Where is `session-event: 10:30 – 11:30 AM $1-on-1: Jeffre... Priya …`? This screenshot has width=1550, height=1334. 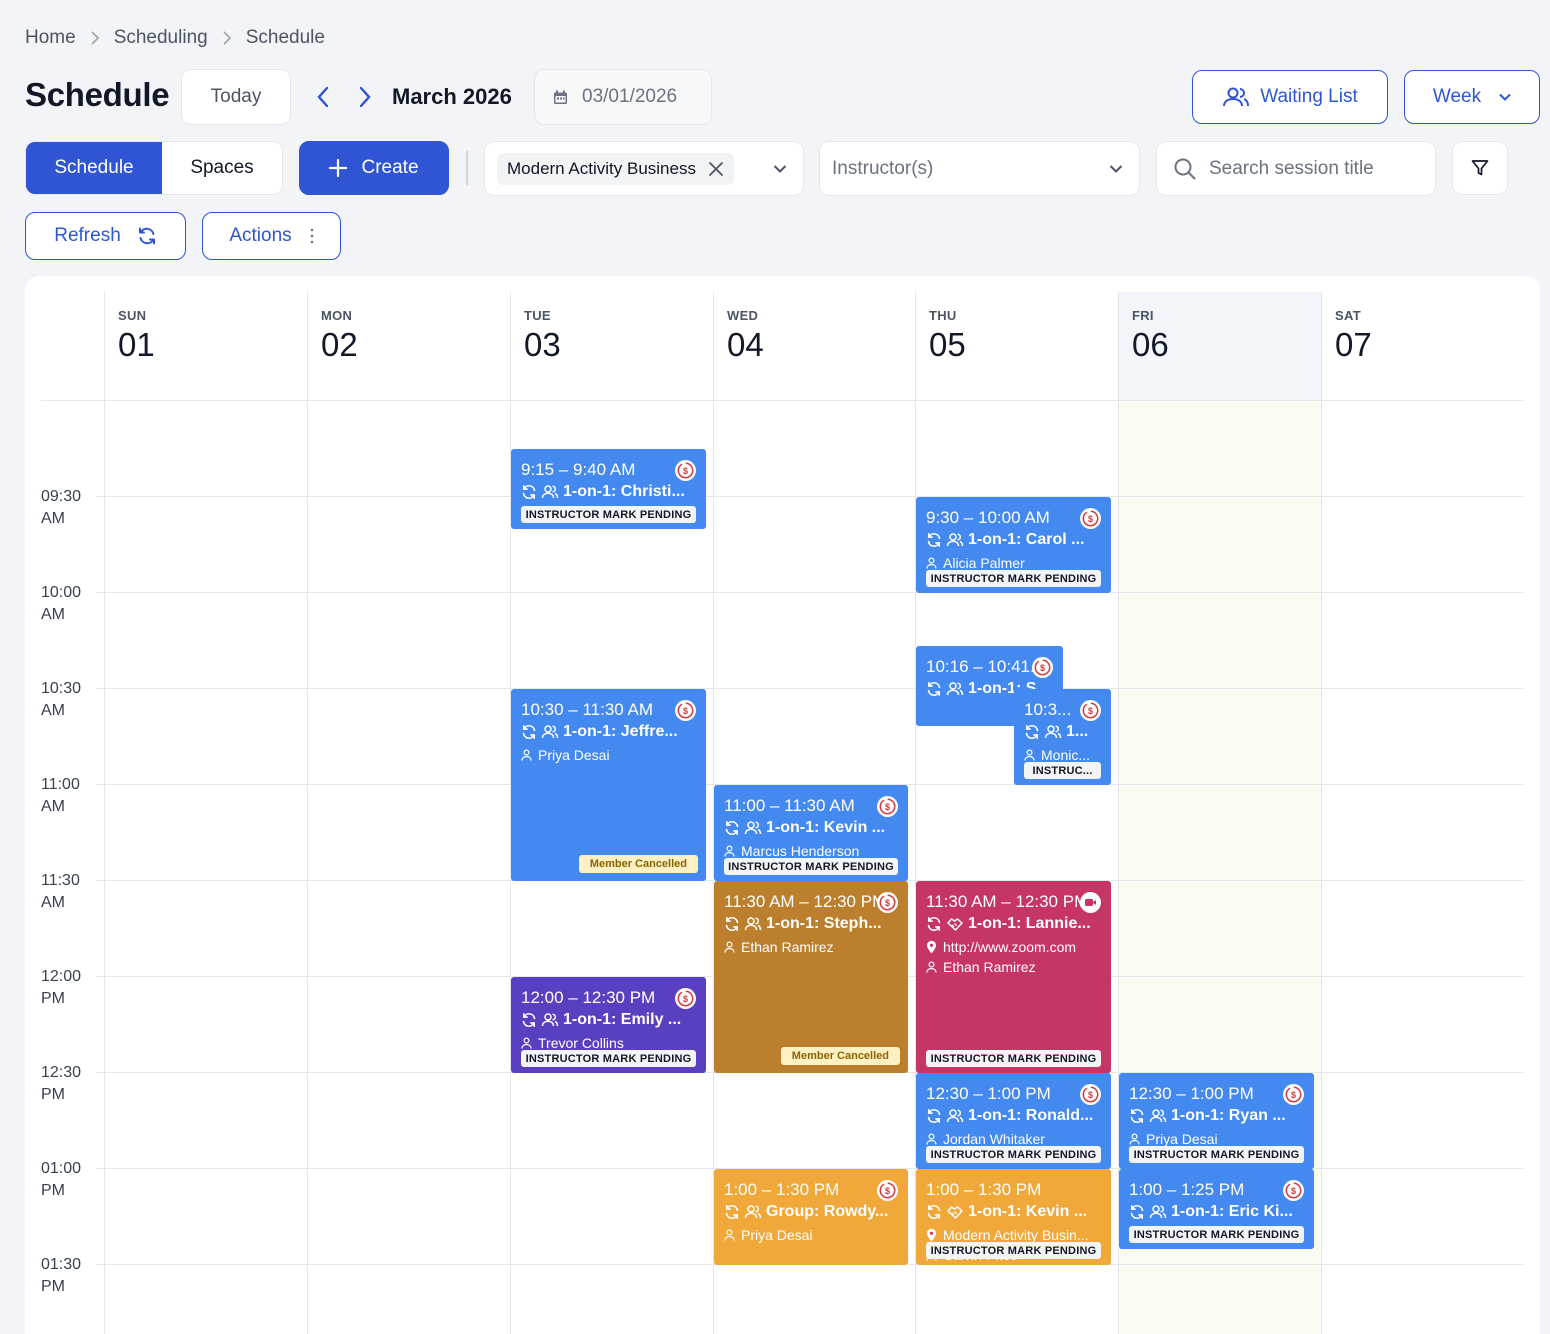
session-event: 10:30 – 11:30 AM $1-on-1: Jeffre... Priya … is located at coordinates (608, 785).